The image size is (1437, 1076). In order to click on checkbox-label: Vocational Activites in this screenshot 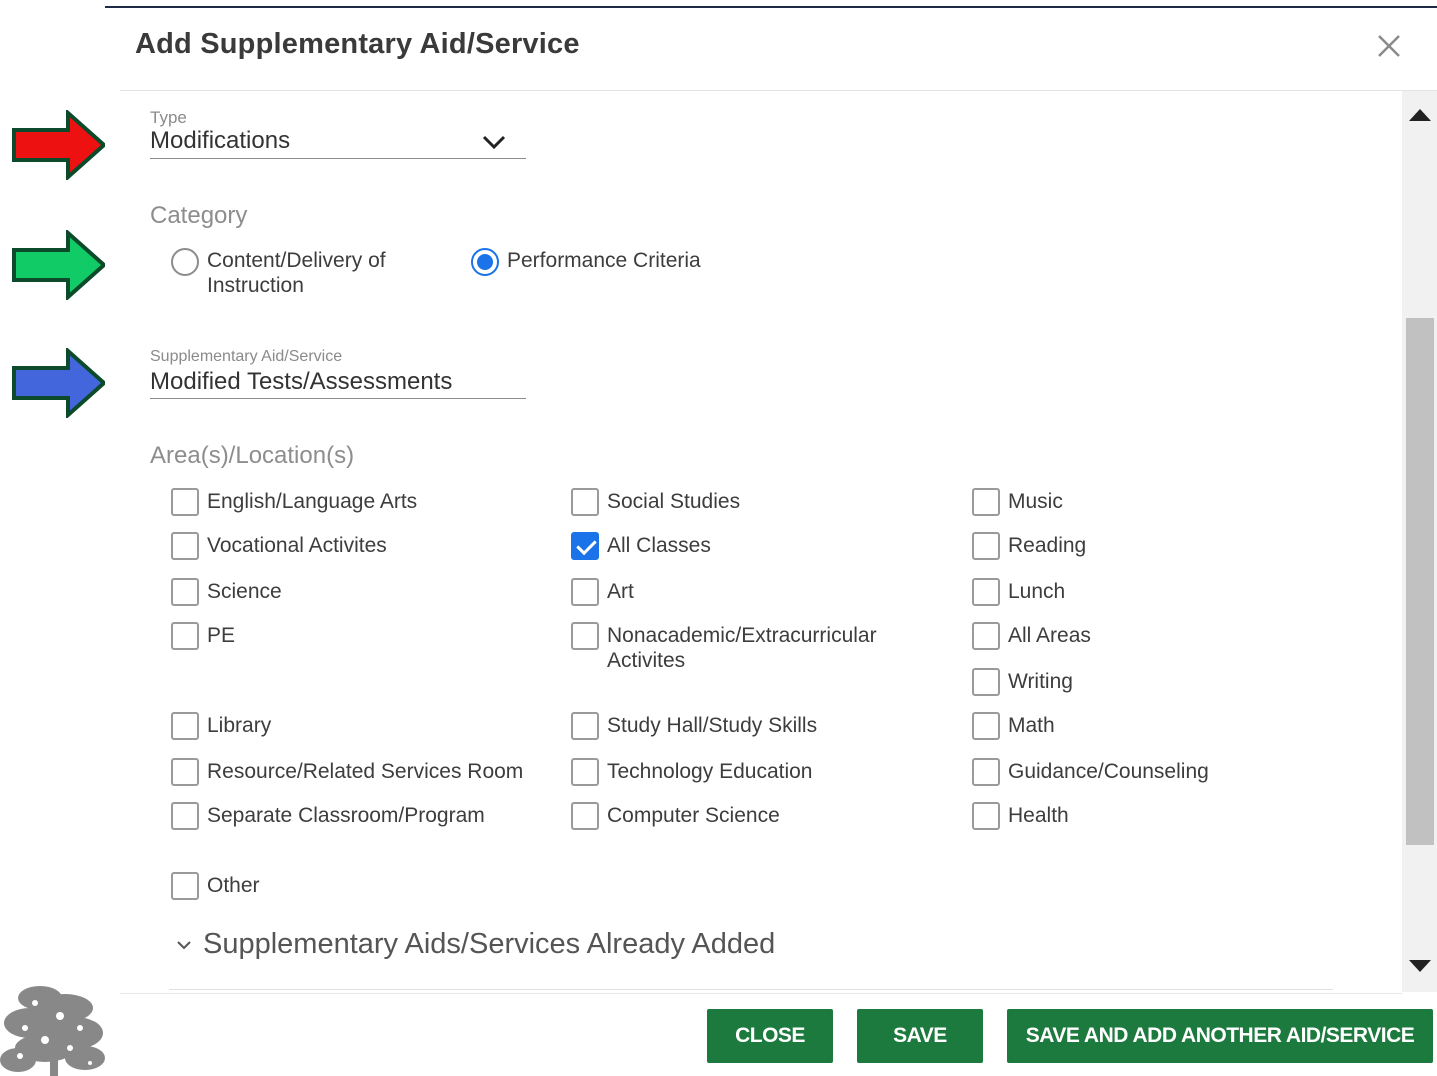, I will do `click(297, 545)`.